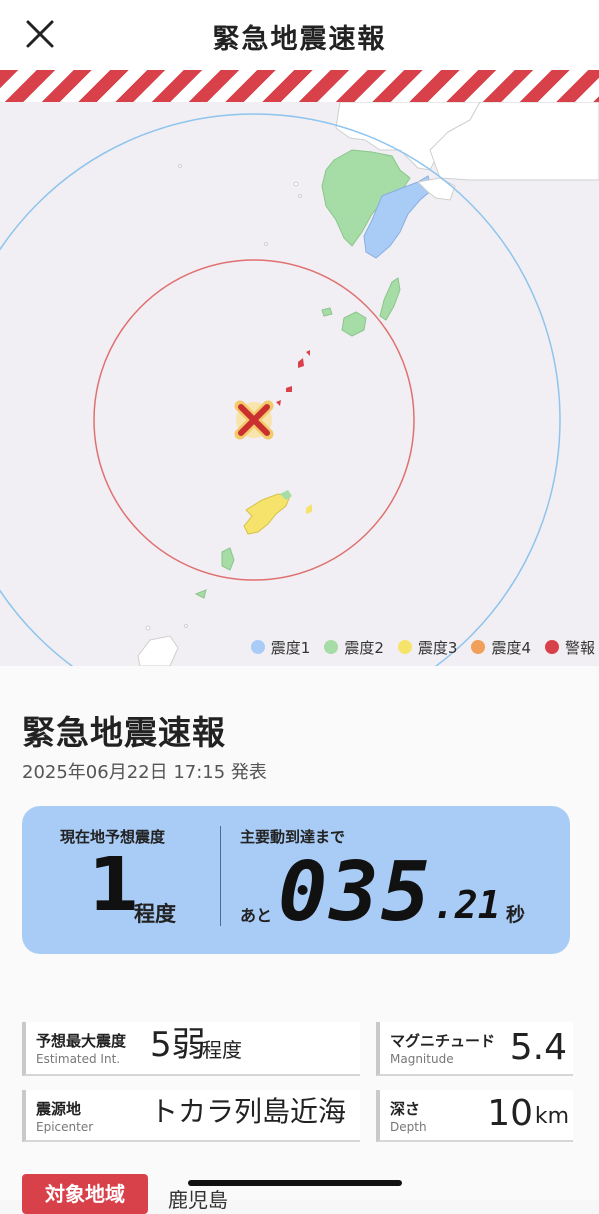  I want to click on legend-label: 震度2, so click(364, 647).